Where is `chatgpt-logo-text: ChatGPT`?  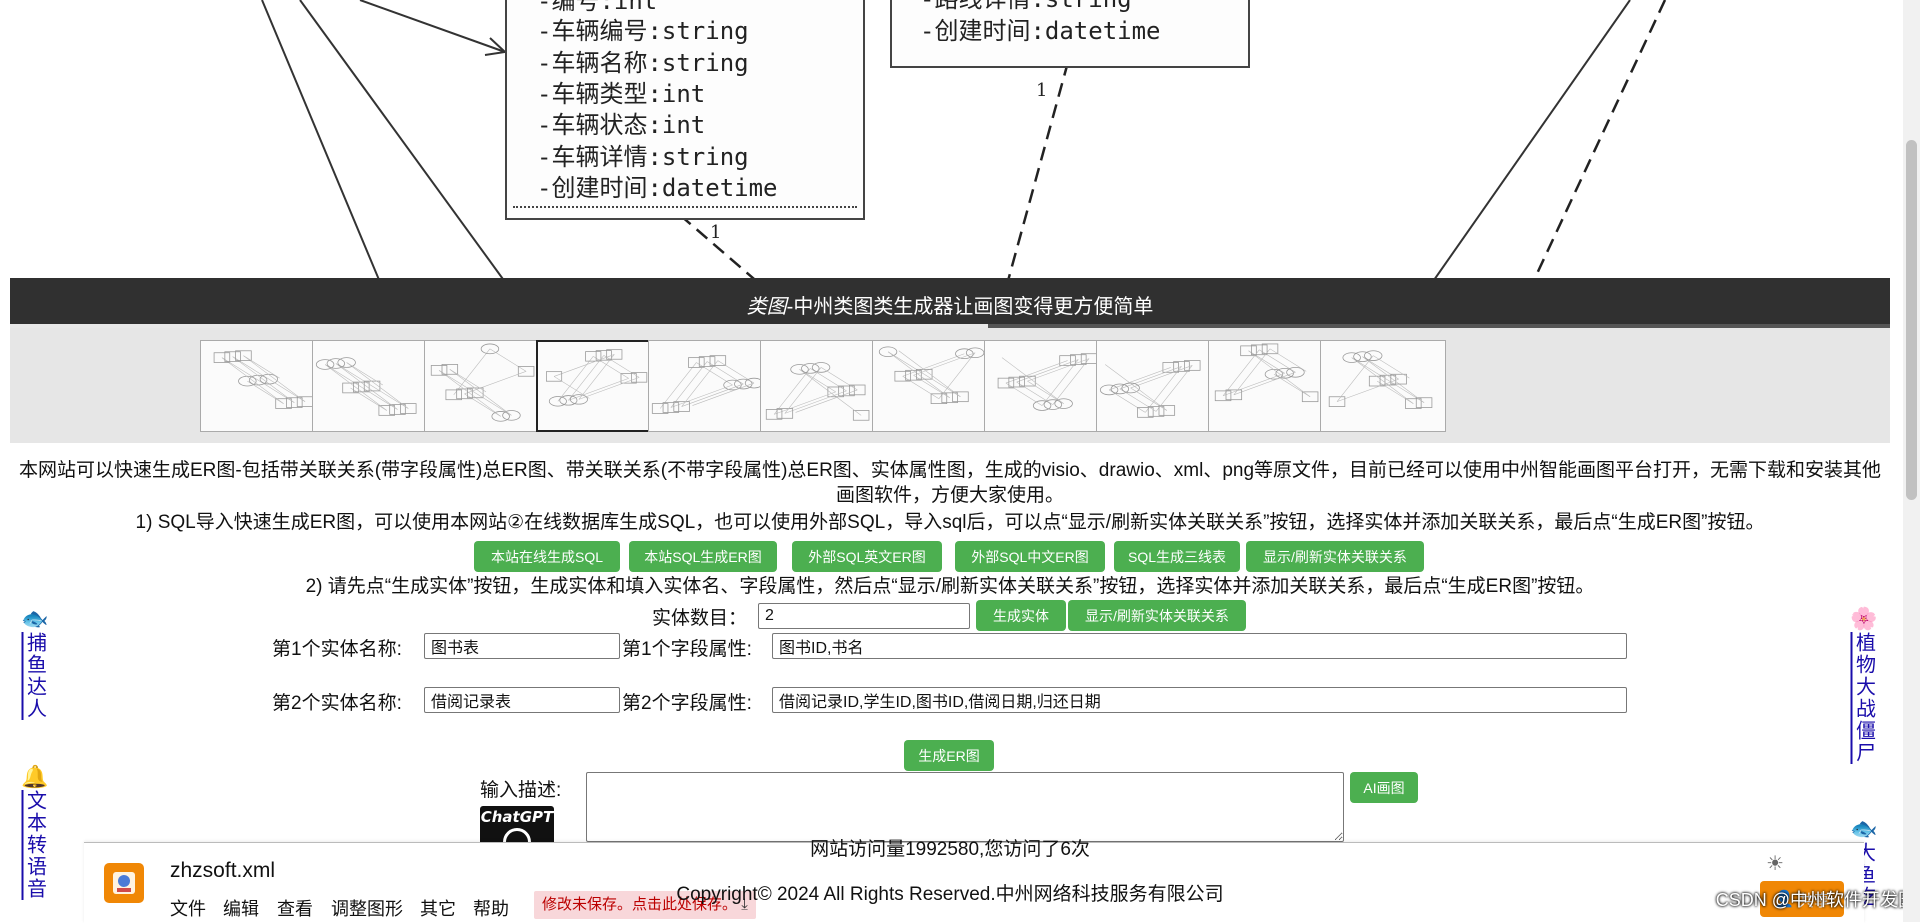
chatgpt-logo-text: ChatGPT is located at coordinates (517, 817).